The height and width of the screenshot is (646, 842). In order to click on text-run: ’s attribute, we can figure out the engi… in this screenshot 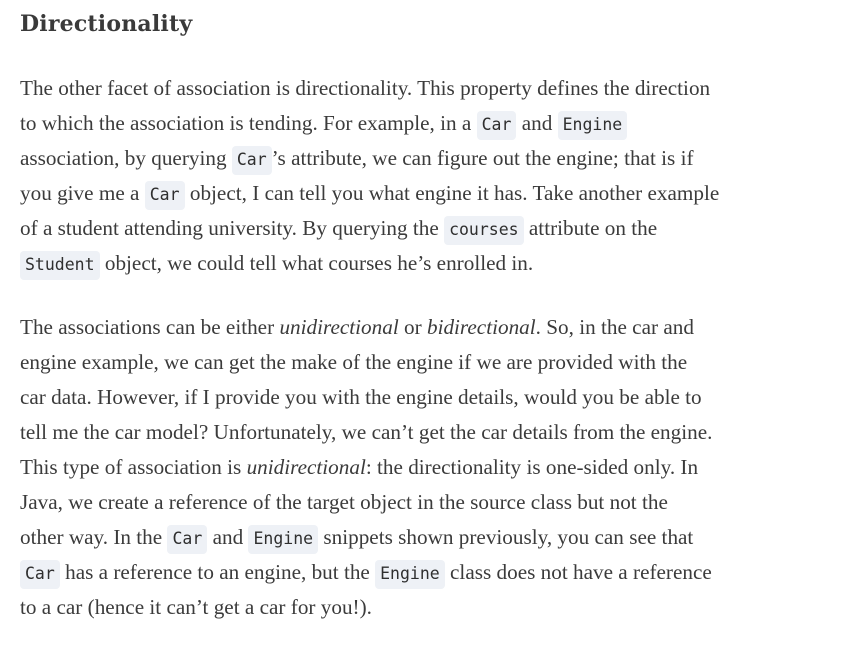, I will do `click(482, 158)`.